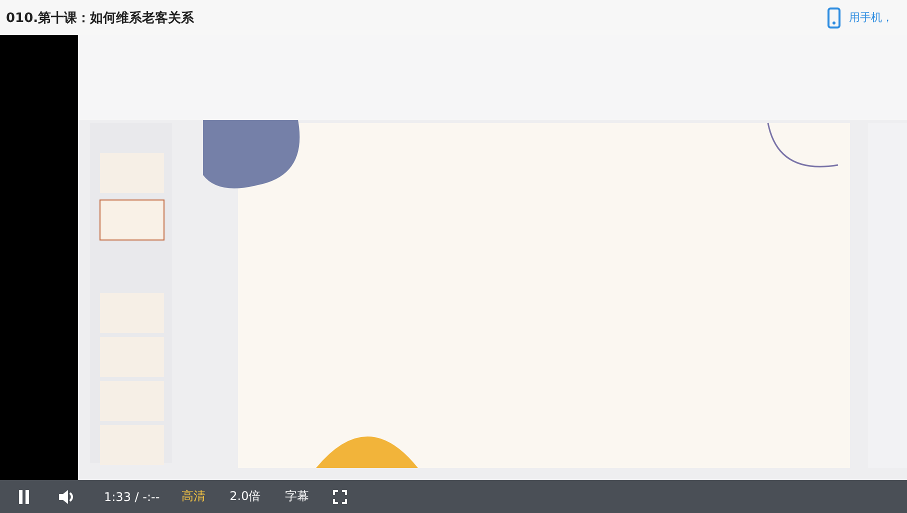 The width and height of the screenshot is (907, 513). I want to click on volume-button, so click(67, 496).